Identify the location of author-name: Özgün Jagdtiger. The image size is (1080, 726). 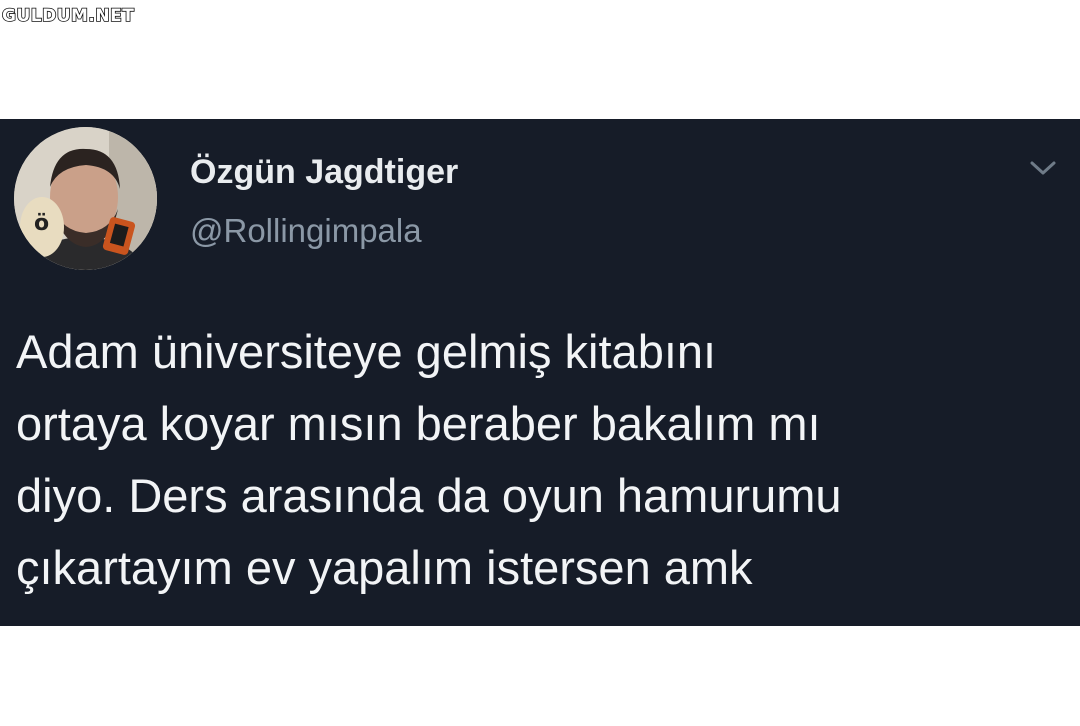
(324, 172).